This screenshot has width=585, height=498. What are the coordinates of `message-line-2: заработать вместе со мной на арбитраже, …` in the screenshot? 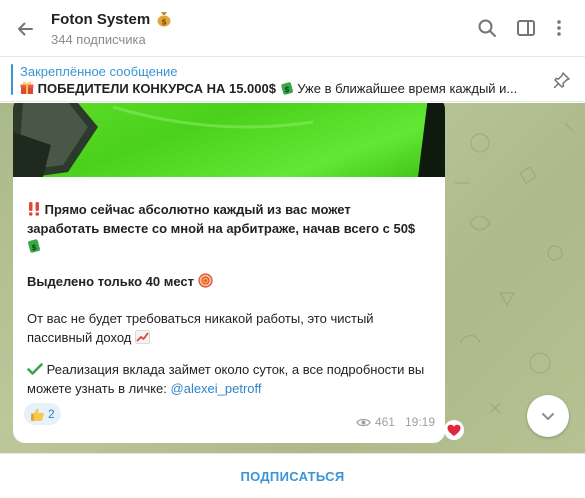 It's located at (221, 228).